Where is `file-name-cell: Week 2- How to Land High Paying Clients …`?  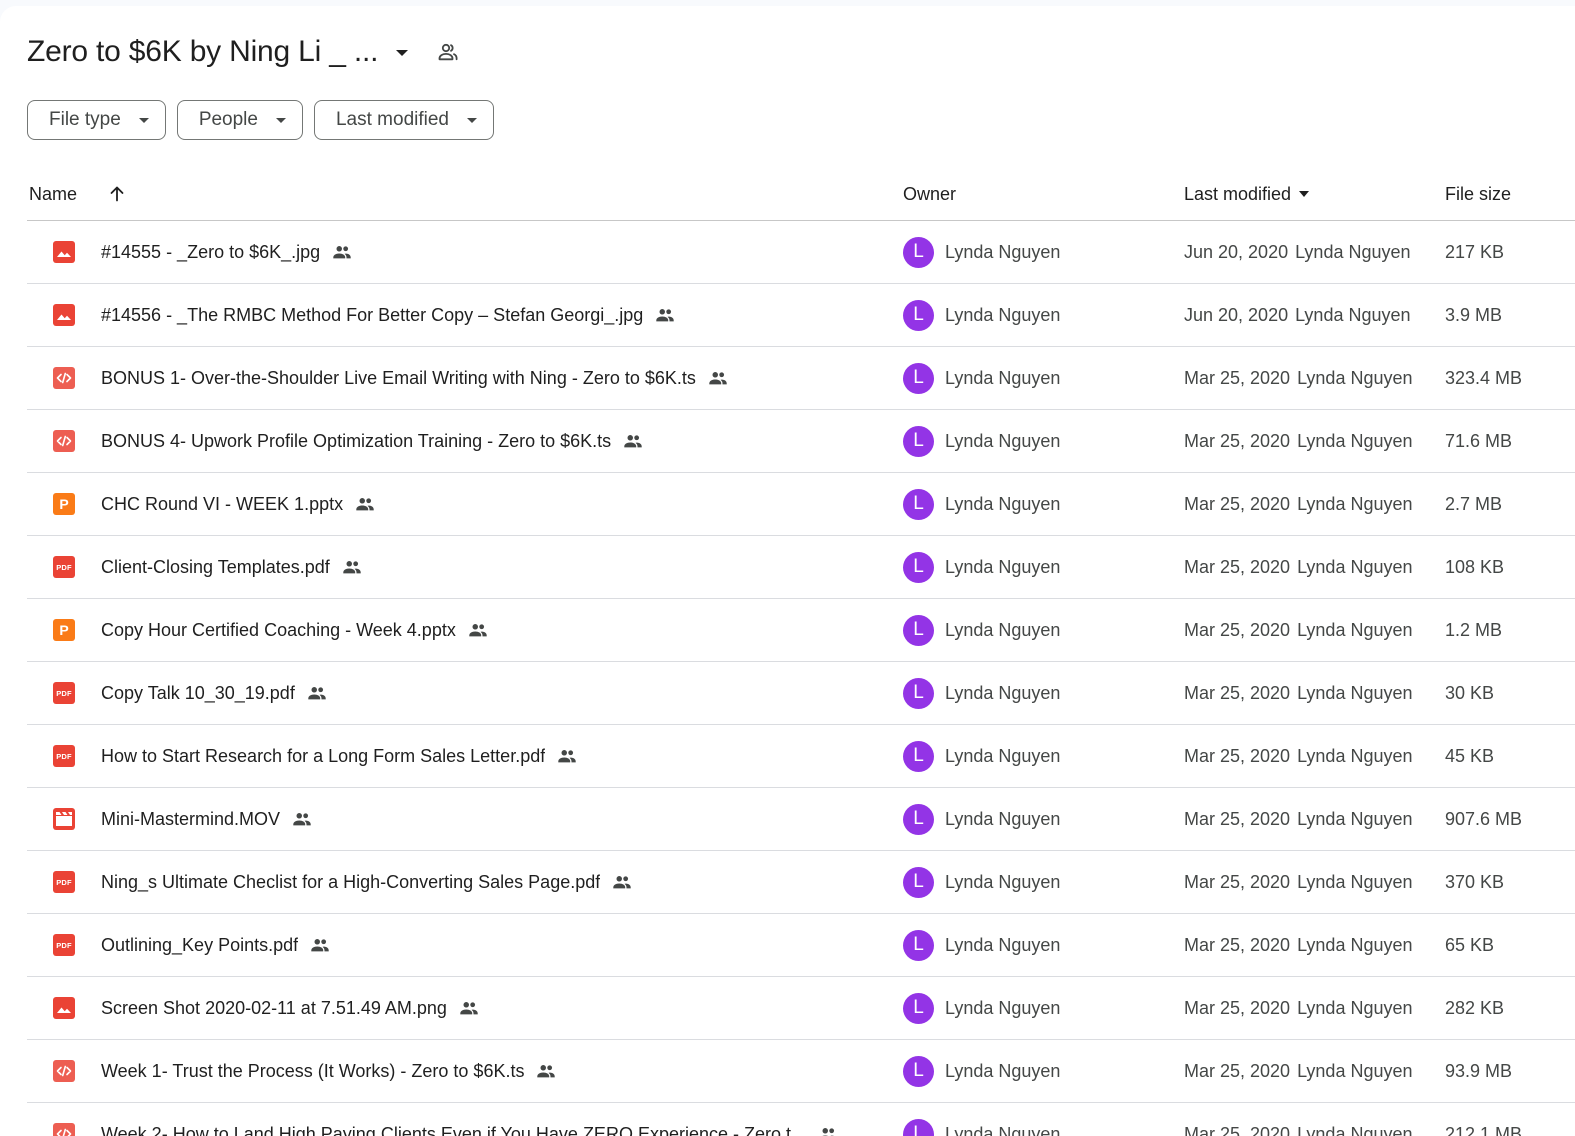 file-name-cell: Week 2- How to Land High Paying Clients … is located at coordinates (470, 1119).